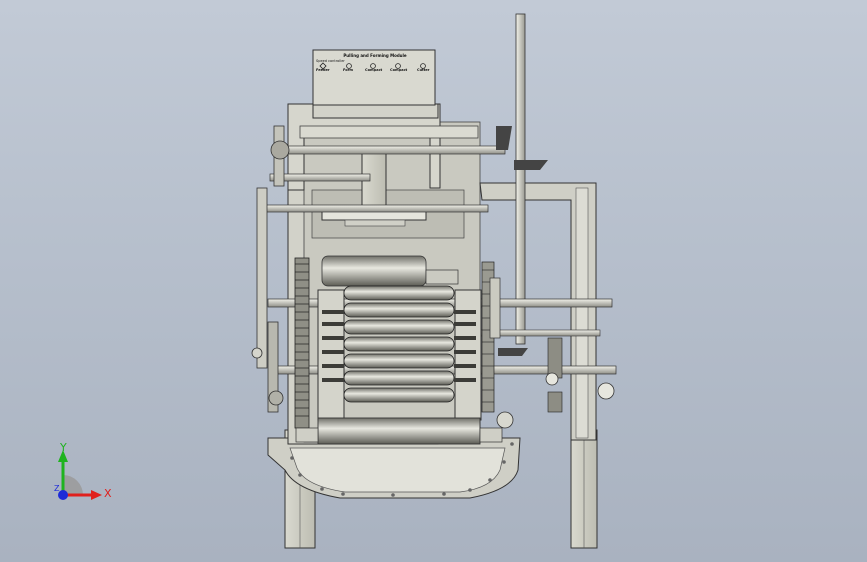 The image size is (867, 562). I want to click on stage-label-cutter: Cutter, so click(423, 70).